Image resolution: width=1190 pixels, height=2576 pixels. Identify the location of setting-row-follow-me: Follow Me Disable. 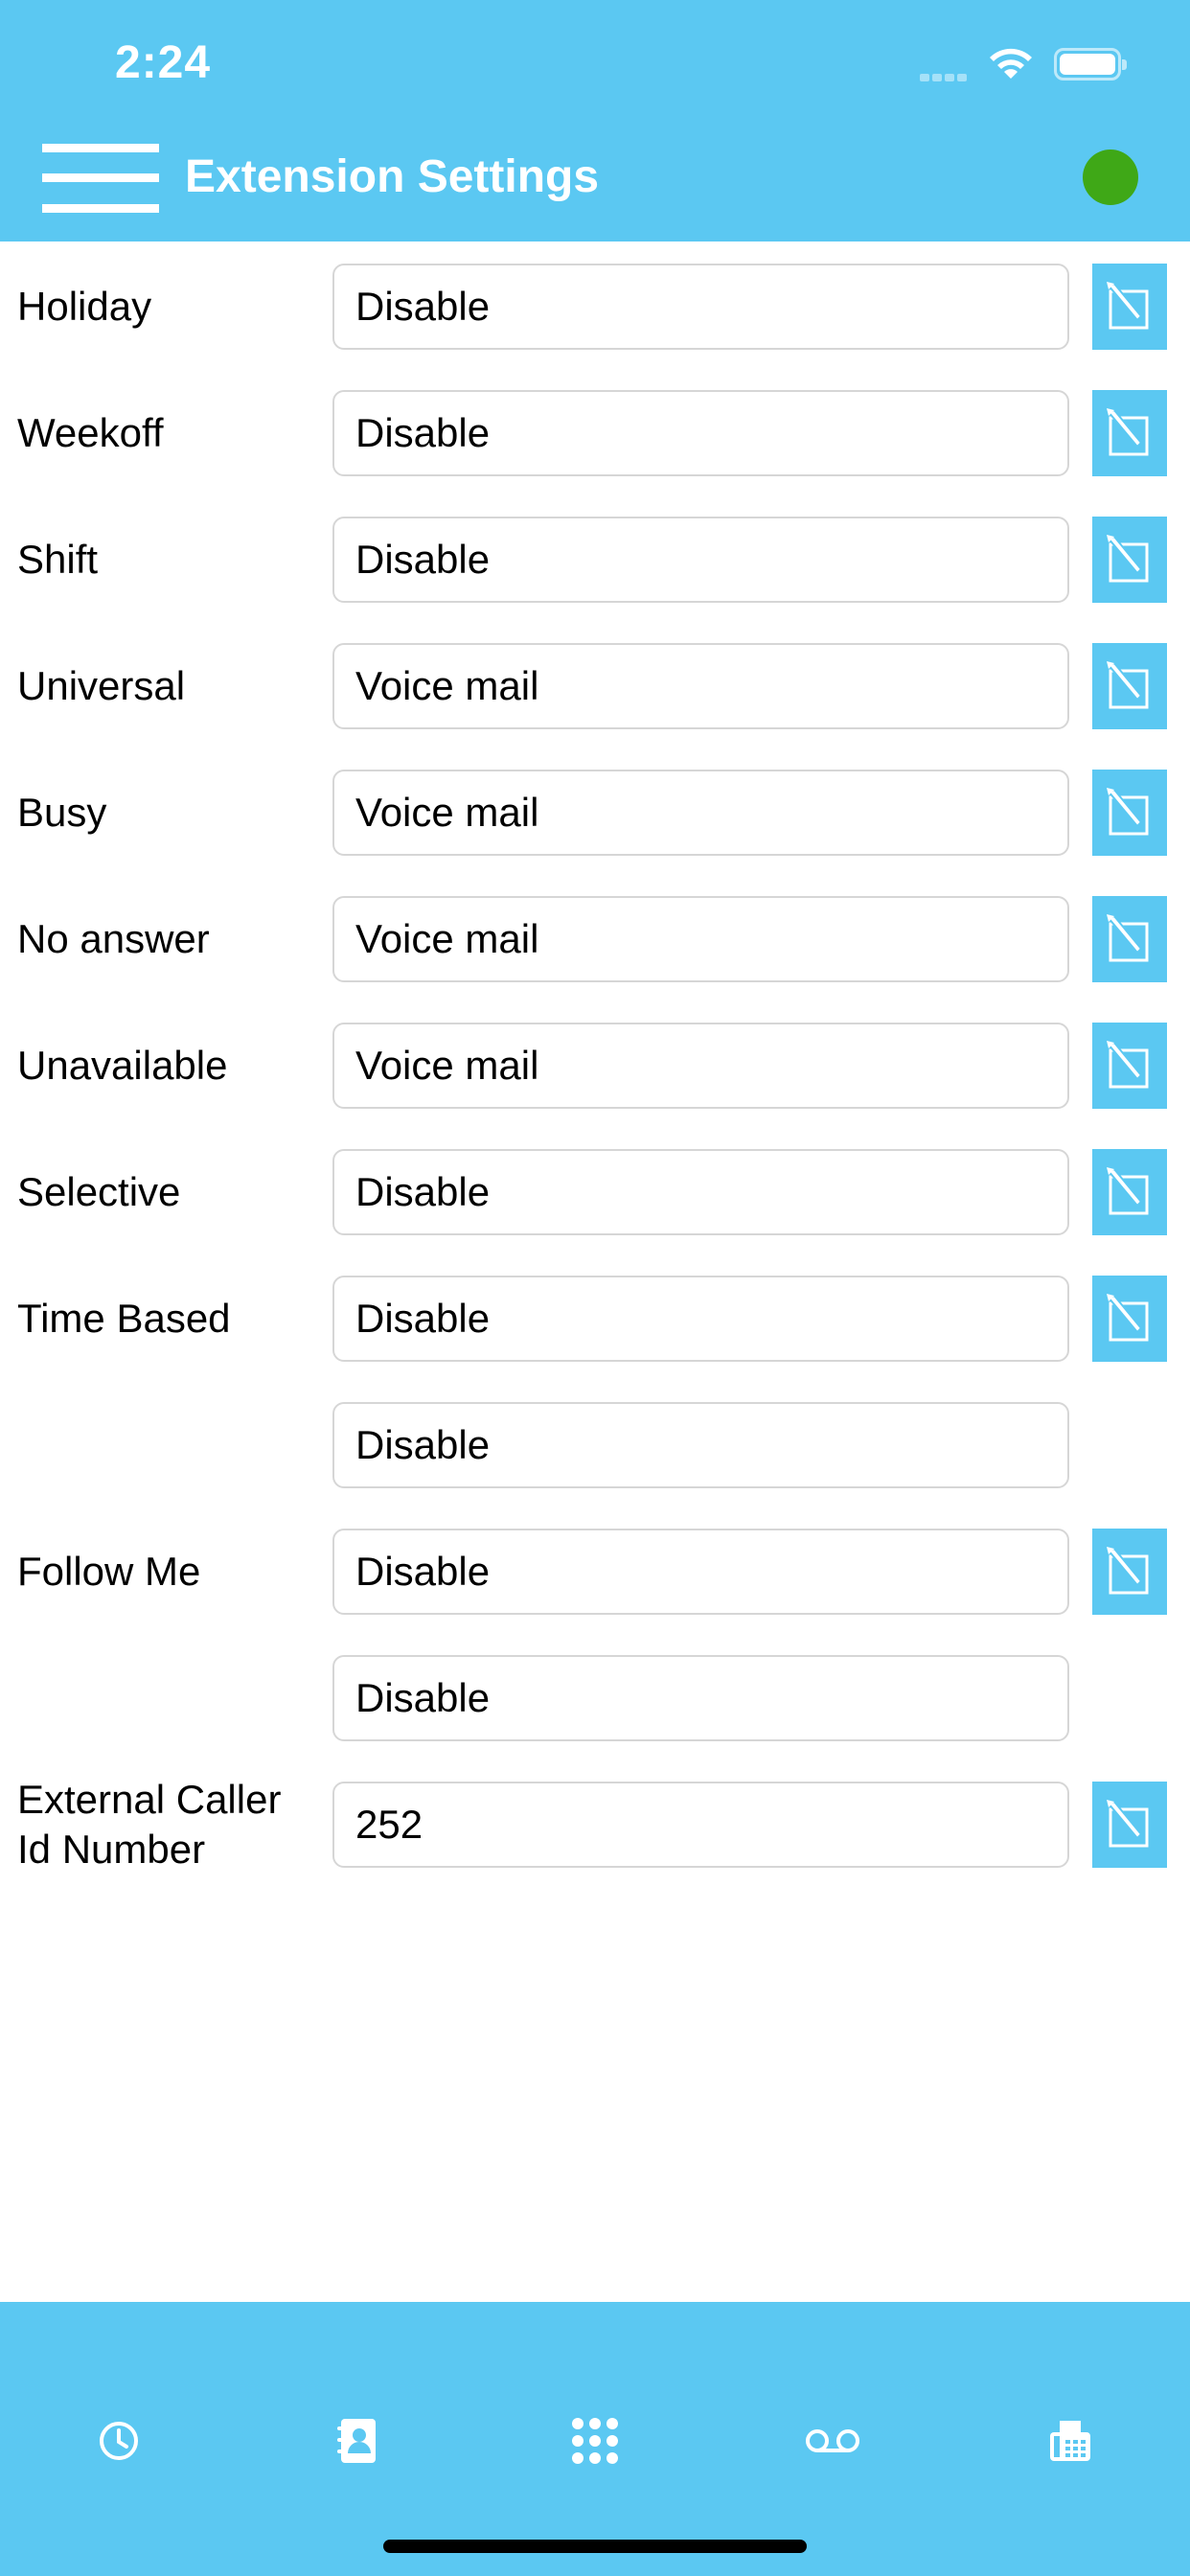
(595, 1572).